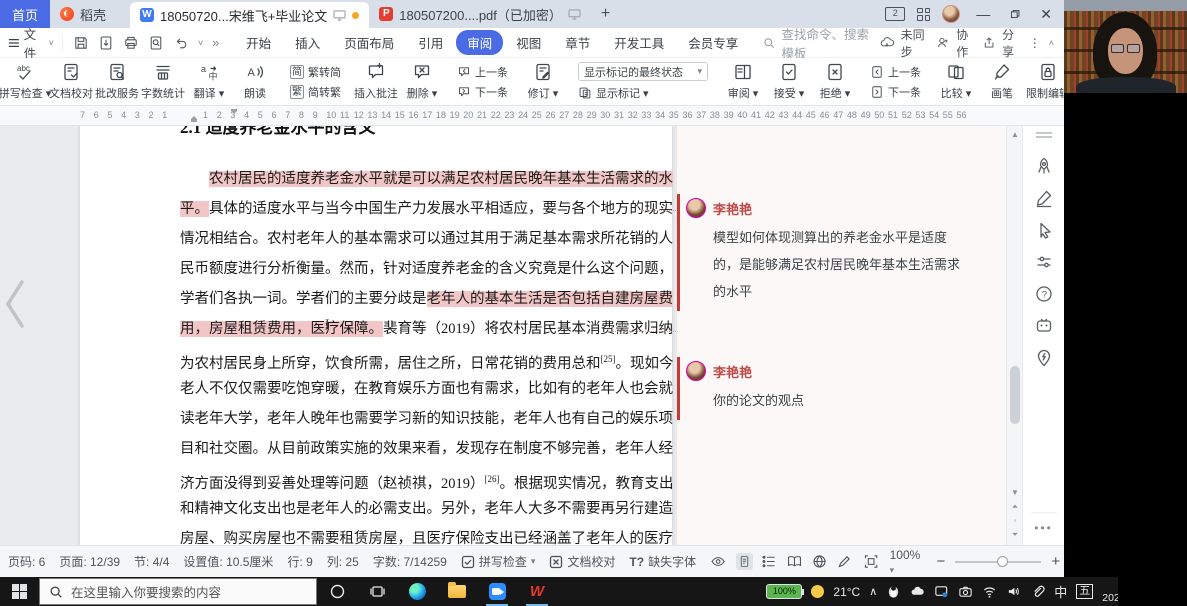 This screenshot has height=606, width=1187. Describe the element at coordinates (315, 92) in the screenshot. I see `ribbon-button-简转繁: 繁简转繁` at that location.